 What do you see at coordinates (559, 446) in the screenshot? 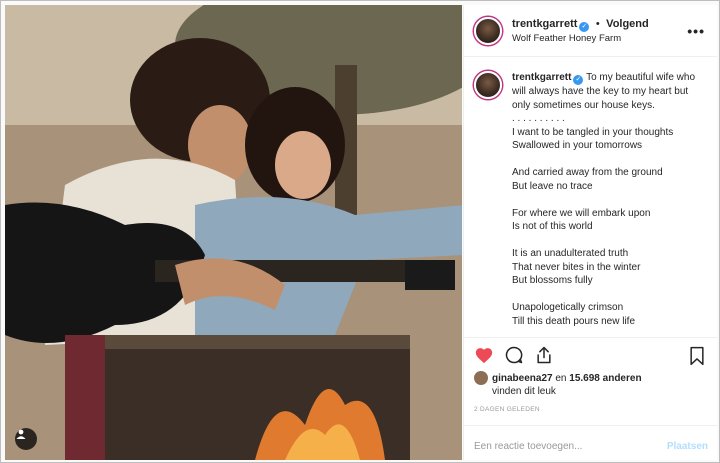
I see `comment-input` at bounding box center [559, 446].